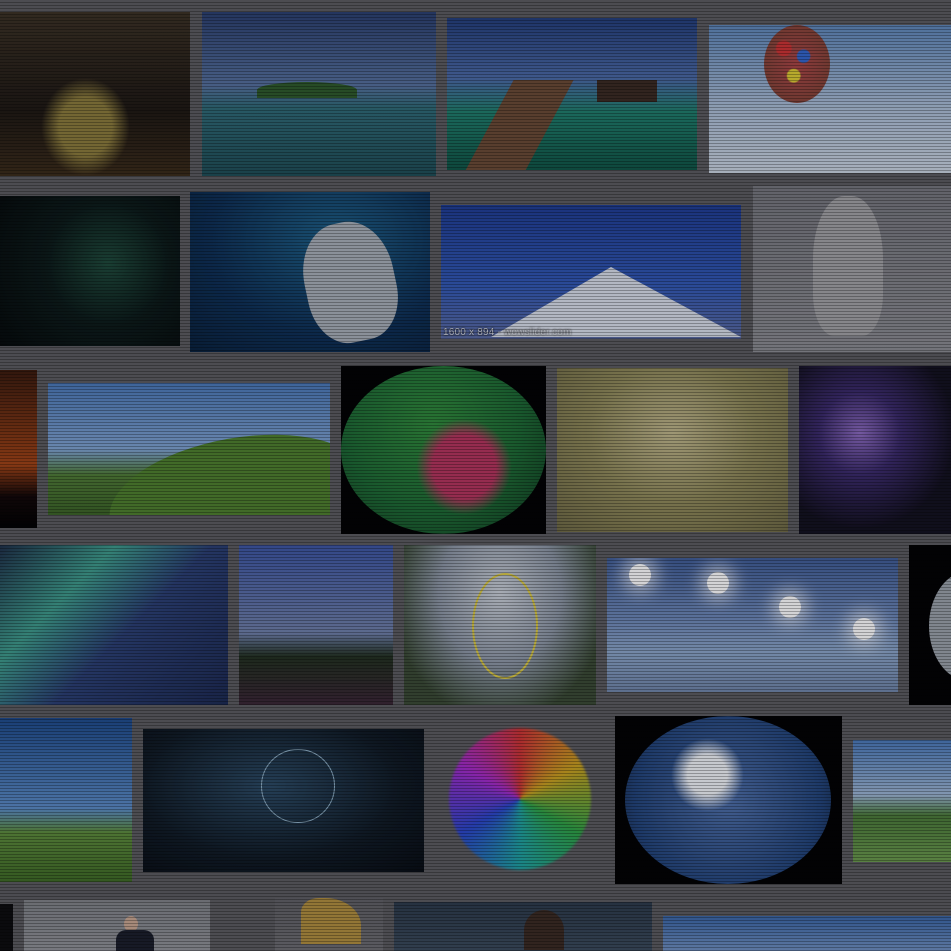 This screenshot has width=951, height=951. Describe the element at coordinates (443, 450) in the screenshot. I see `result-thumbnail-globe` at that location.